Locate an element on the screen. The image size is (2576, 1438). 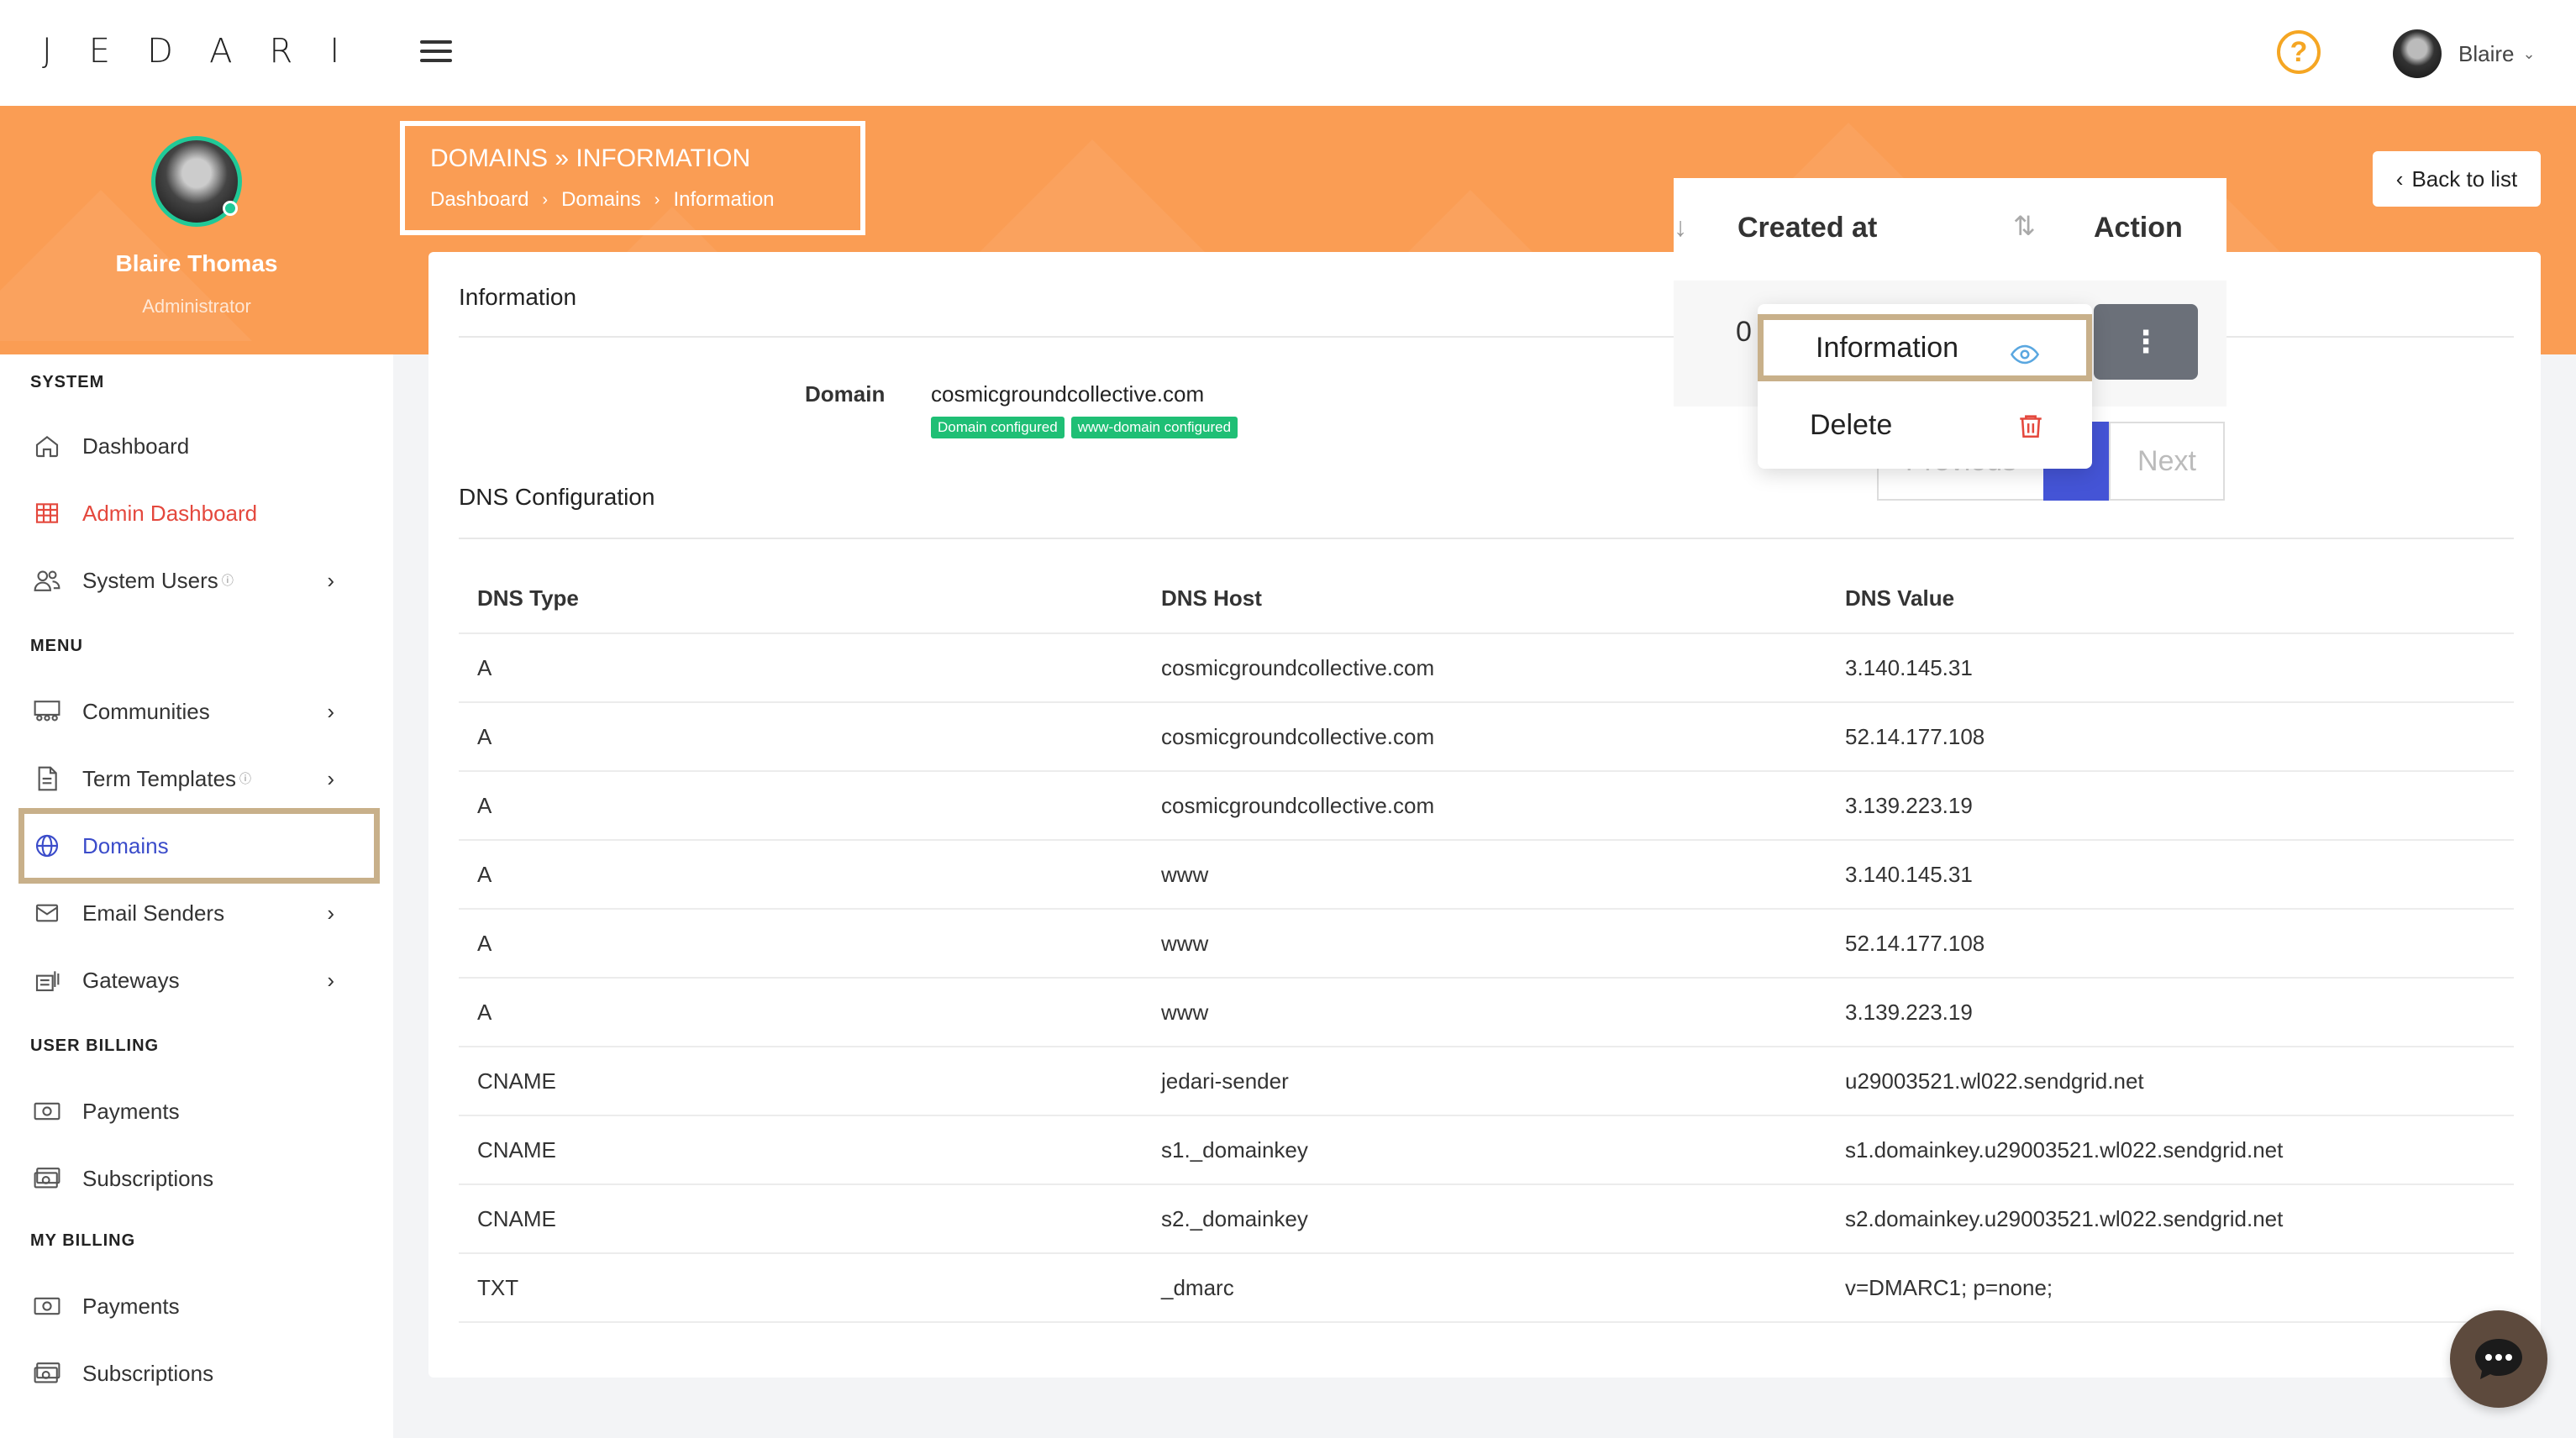
column-header-type: DNS Type is located at coordinates (801, 599).